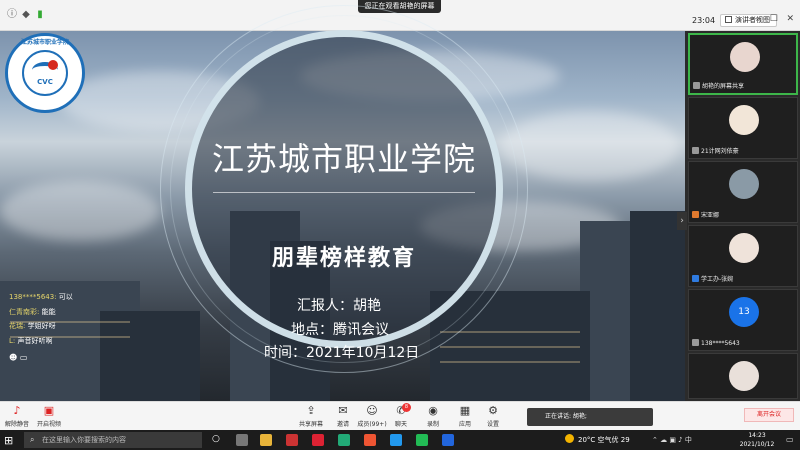  What do you see at coordinates (672, 440) in the screenshot?
I see `system-tray: ⌃ ☁ ▣ ♪ 中` at bounding box center [672, 440].